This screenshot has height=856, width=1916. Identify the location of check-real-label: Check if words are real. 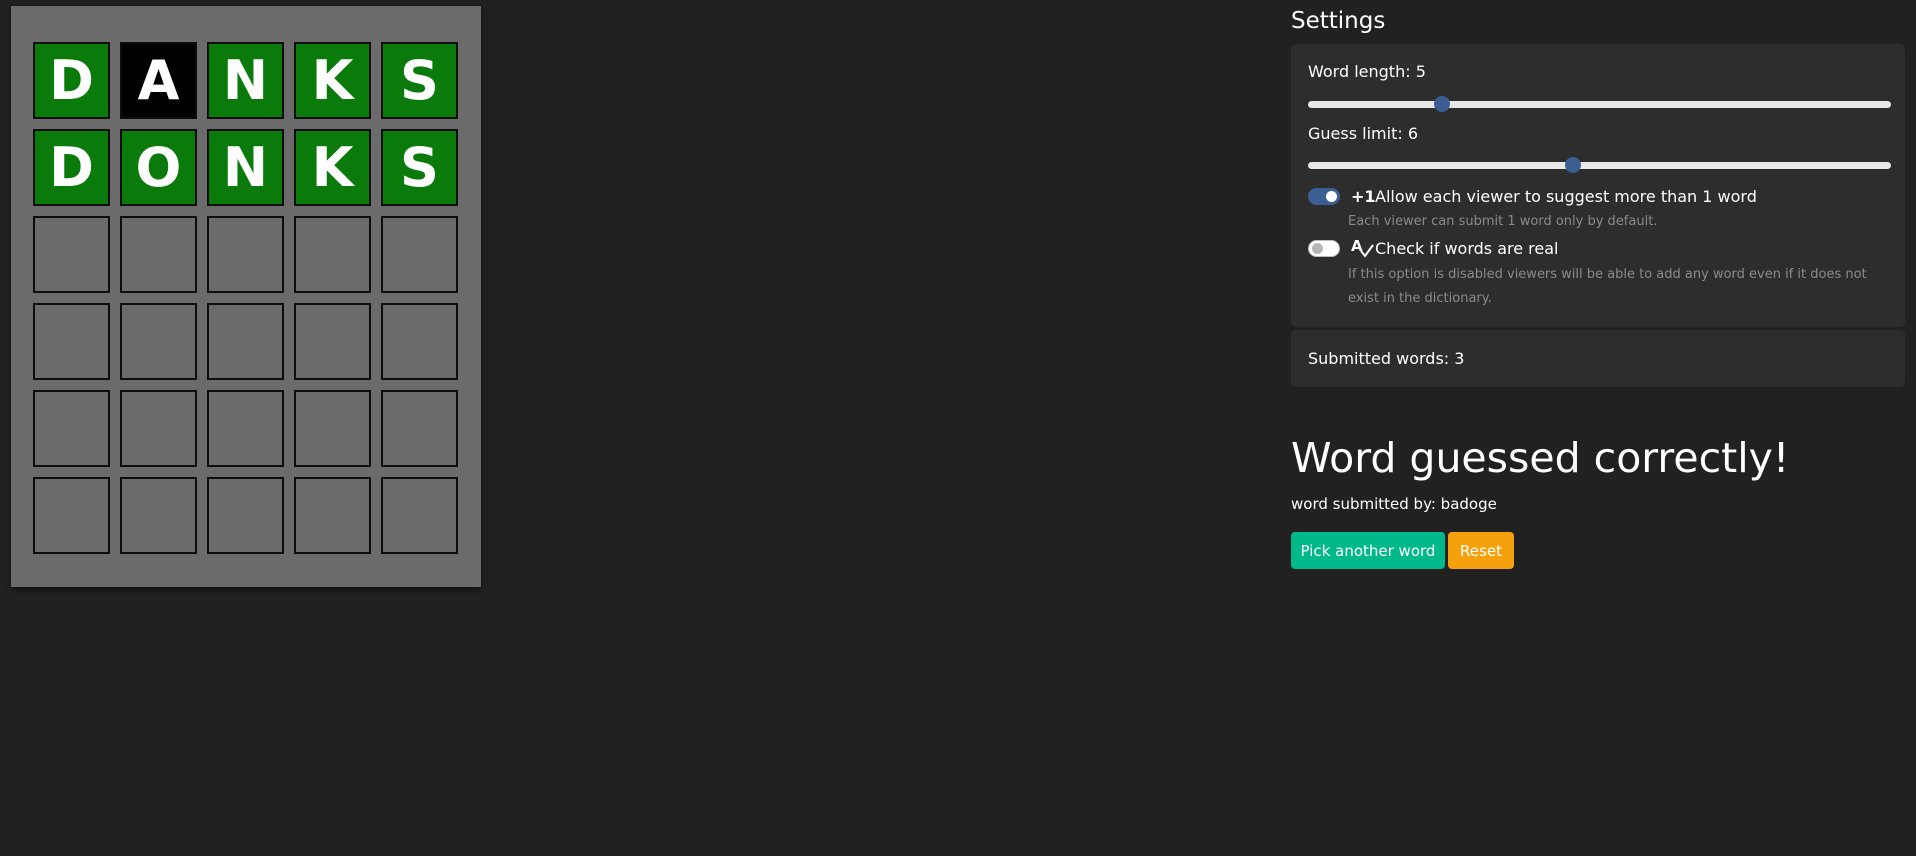
(1467, 248).